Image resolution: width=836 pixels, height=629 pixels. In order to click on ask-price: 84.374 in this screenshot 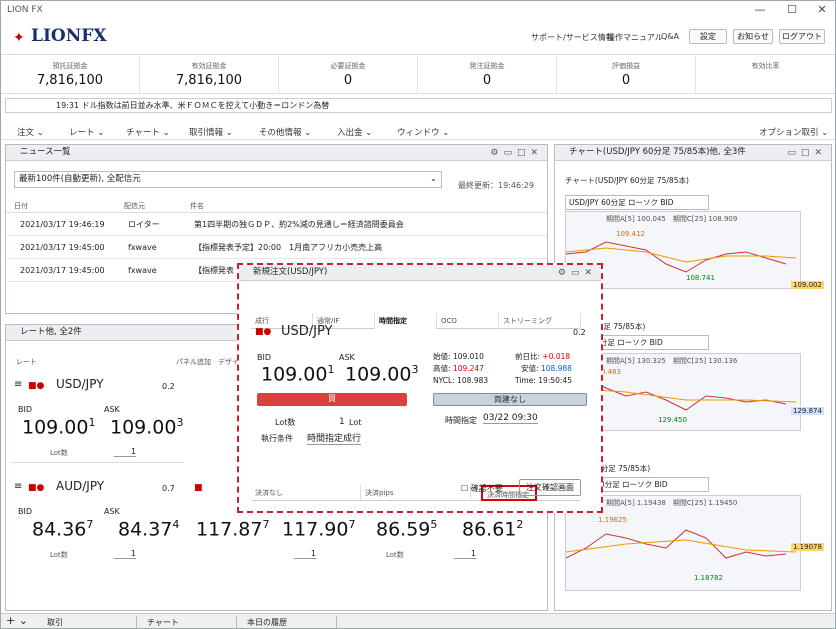, I will do `click(148, 529)`.